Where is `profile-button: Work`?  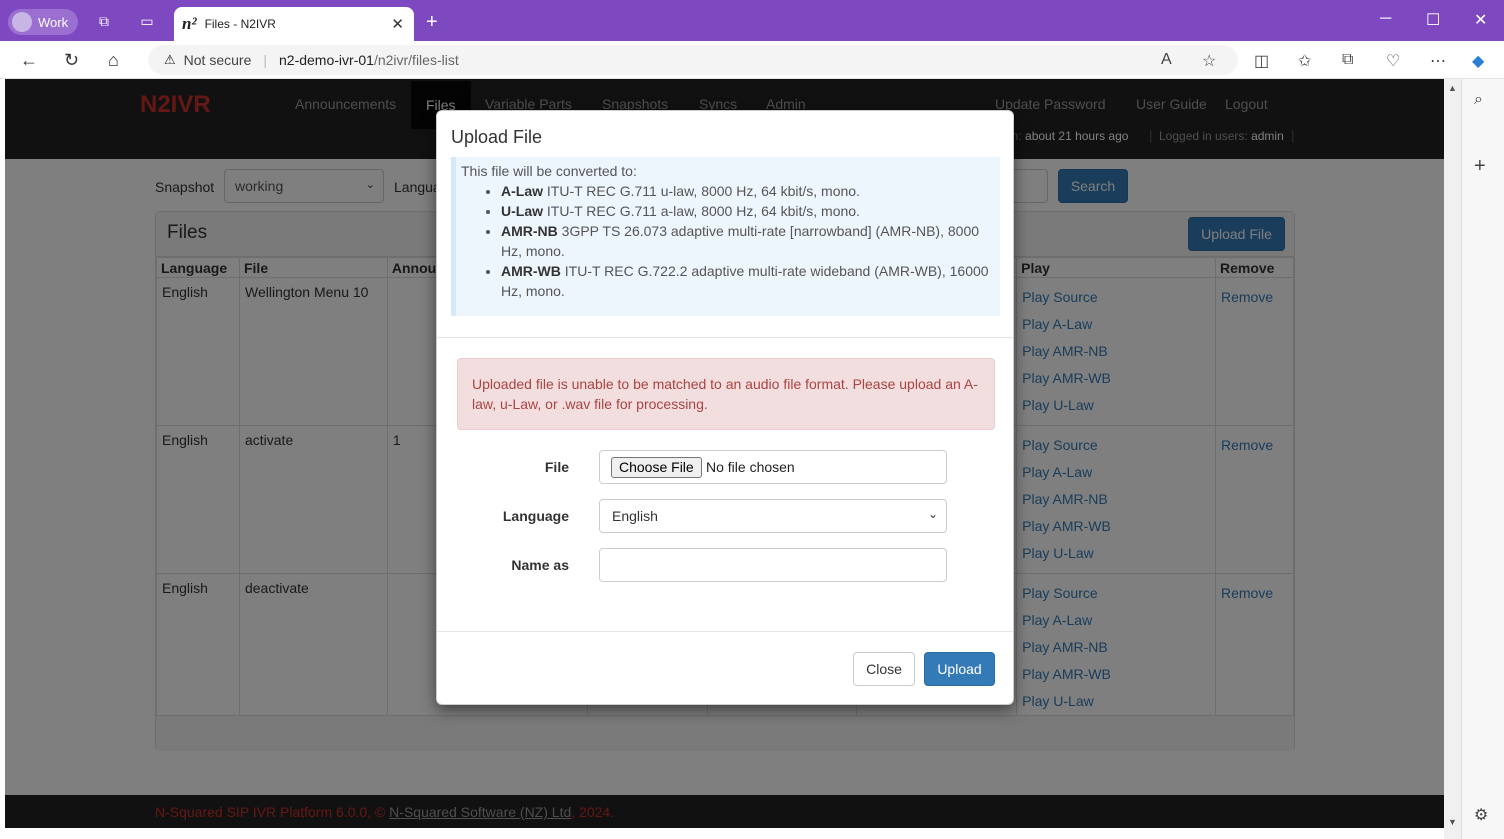
profile-button: Work is located at coordinates (43, 22).